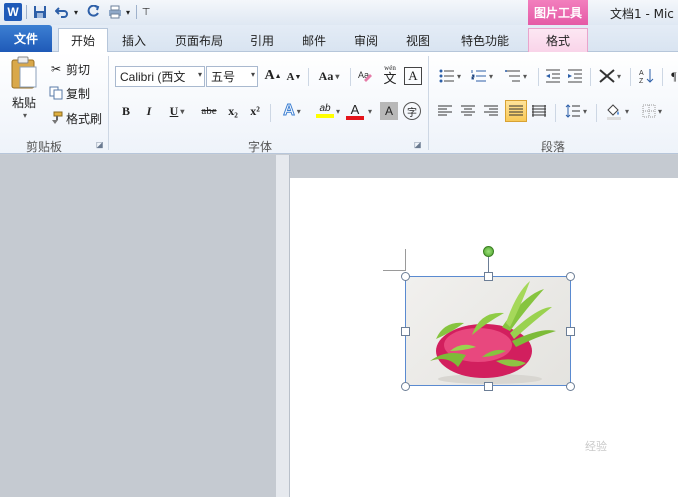 This screenshot has width=678, height=497. I want to click on increase-indent-button, so click(575, 76).